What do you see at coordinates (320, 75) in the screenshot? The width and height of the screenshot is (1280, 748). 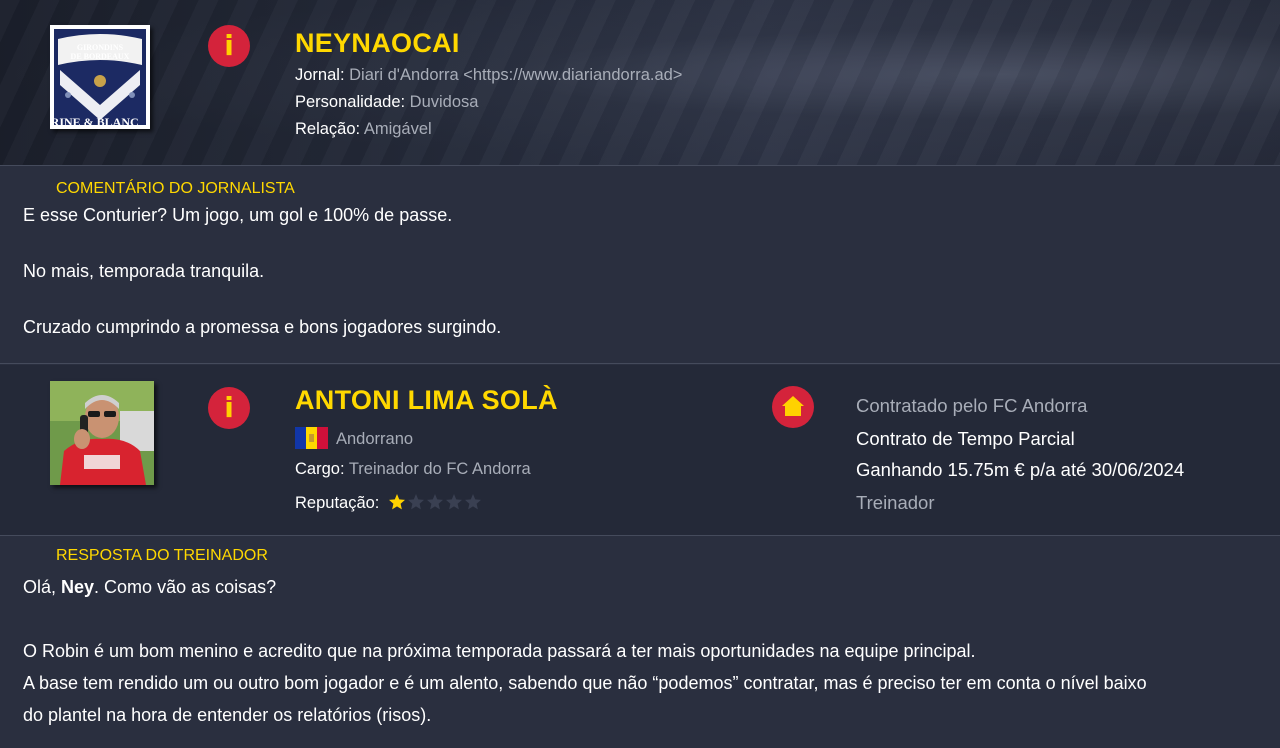 I see `newspaper-label: Jornal:` at bounding box center [320, 75].